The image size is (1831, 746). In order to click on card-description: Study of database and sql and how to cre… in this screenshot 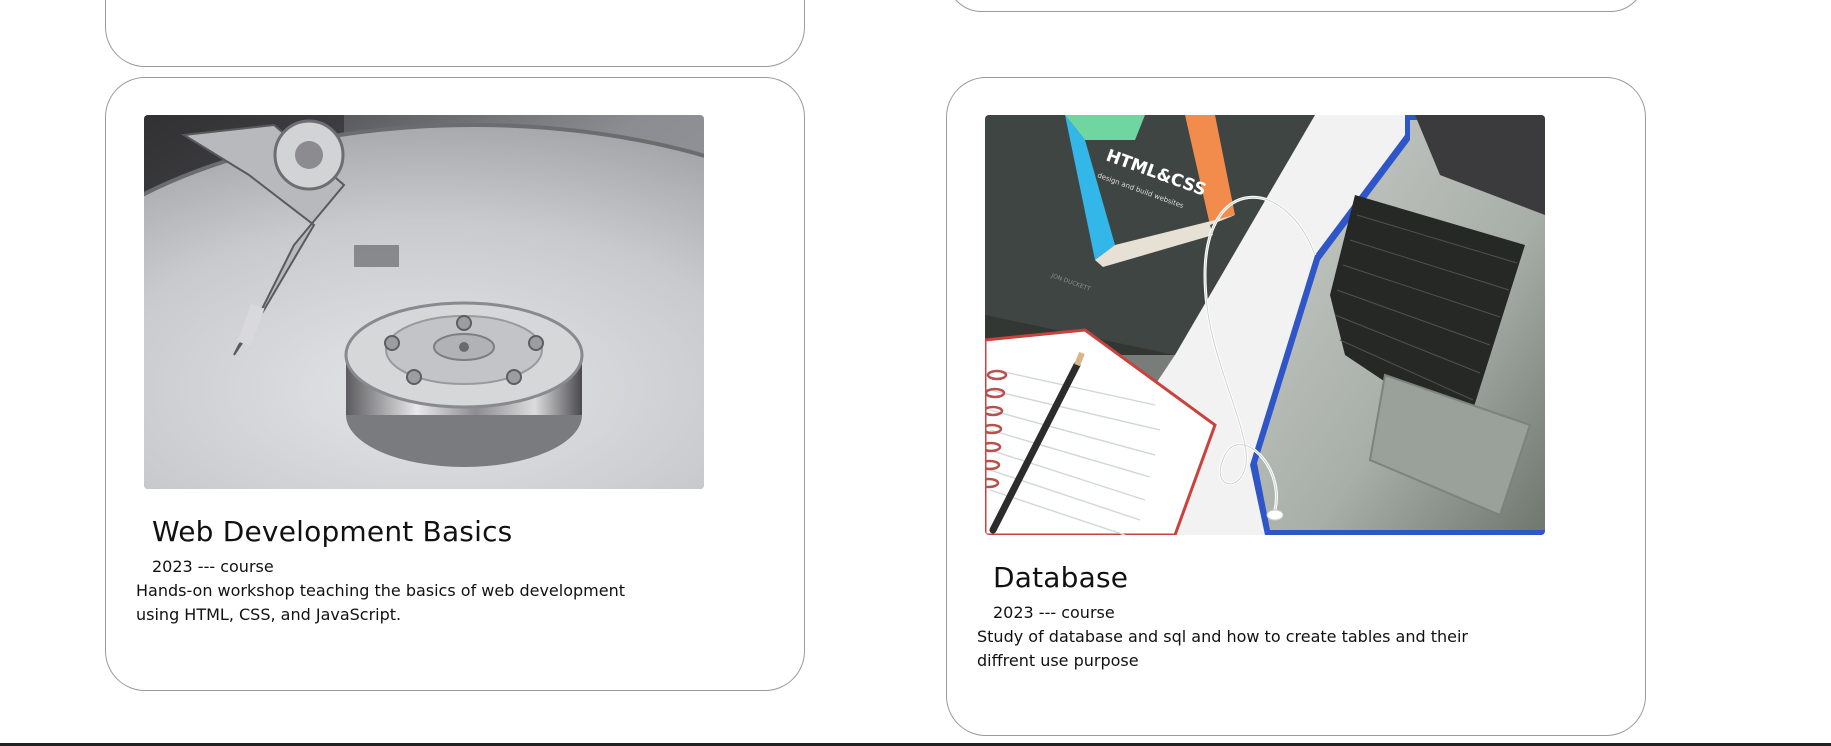, I will do `click(1222, 648)`.